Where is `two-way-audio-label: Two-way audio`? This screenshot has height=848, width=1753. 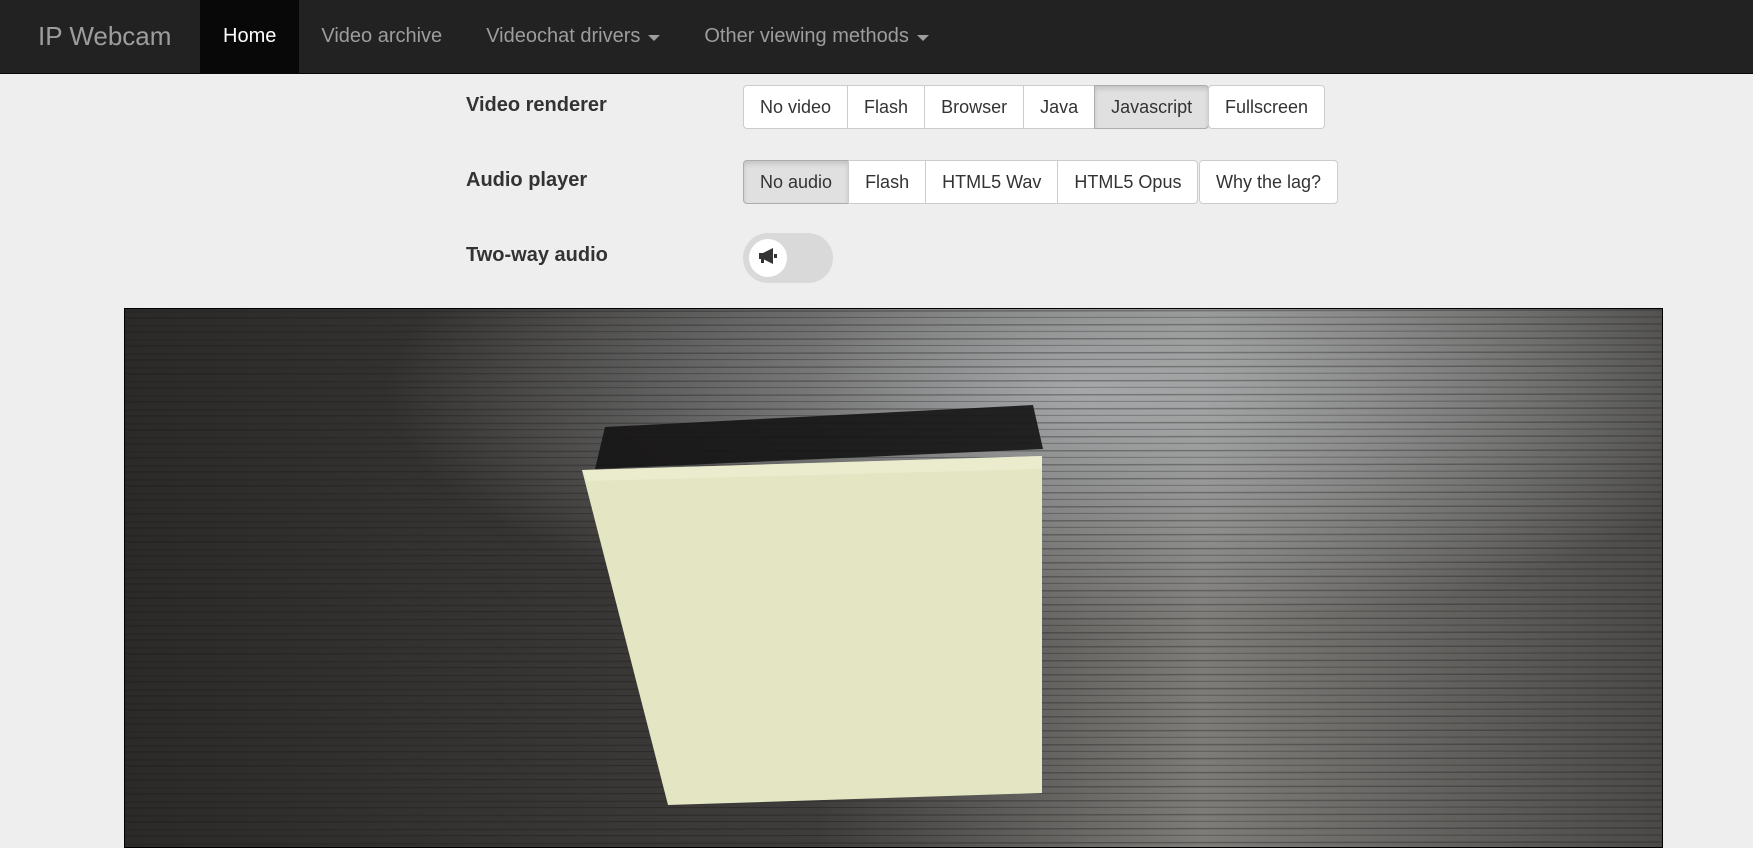
two-way-audio-label: Two-way audio is located at coordinates (537, 255).